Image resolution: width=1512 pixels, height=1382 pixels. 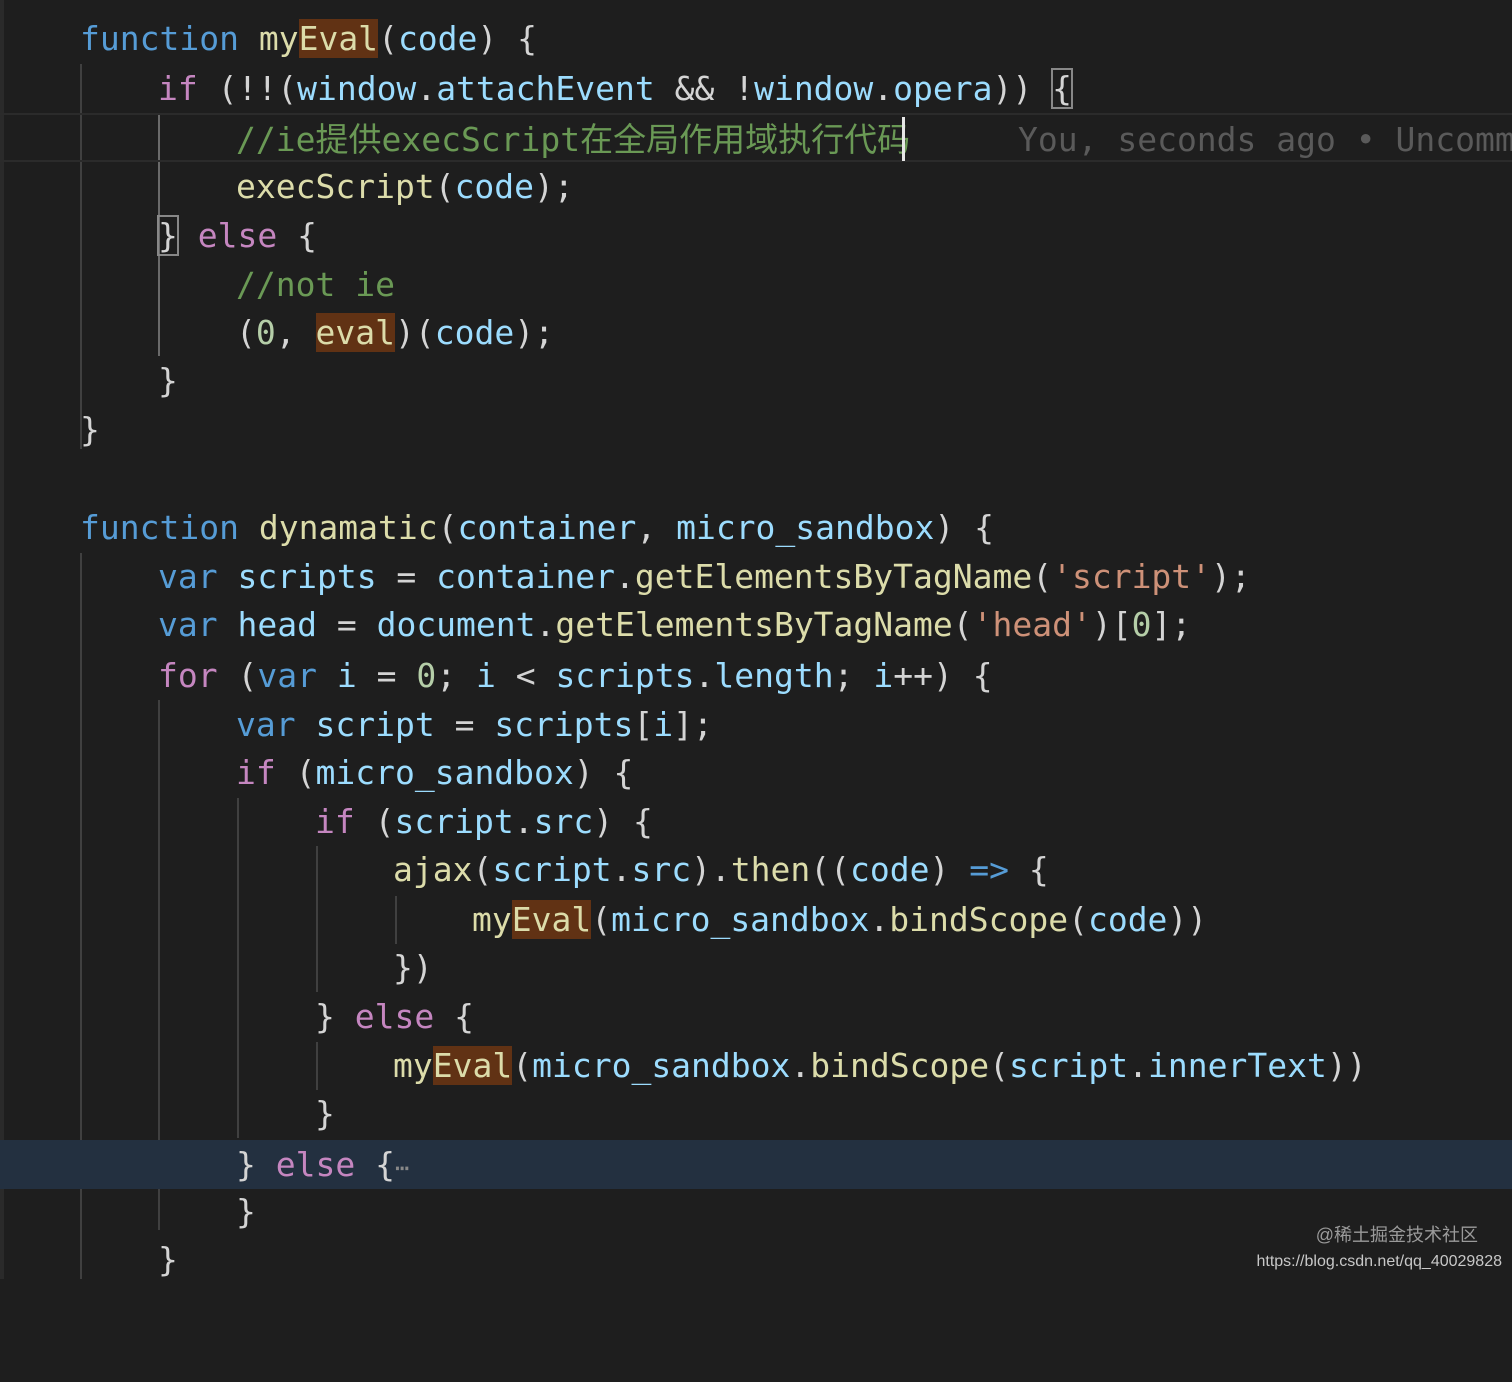 What do you see at coordinates (545, 88) in the screenshot?
I see `property: attachEvent` at bounding box center [545, 88].